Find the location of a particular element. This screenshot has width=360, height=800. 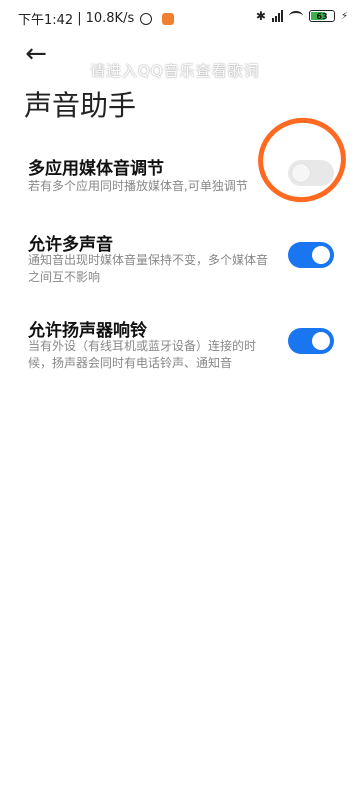

allow-speaker-ringing-toggle is located at coordinates (311, 341).